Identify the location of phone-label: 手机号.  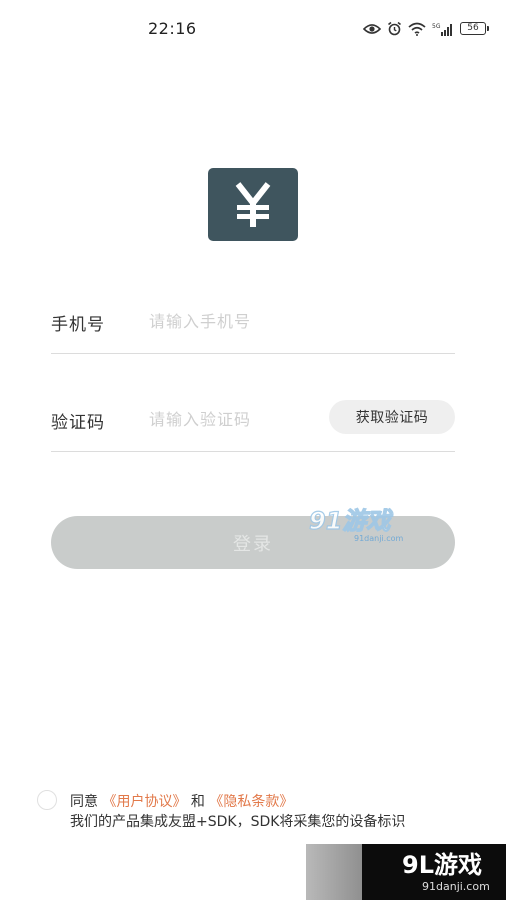
(78, 325).